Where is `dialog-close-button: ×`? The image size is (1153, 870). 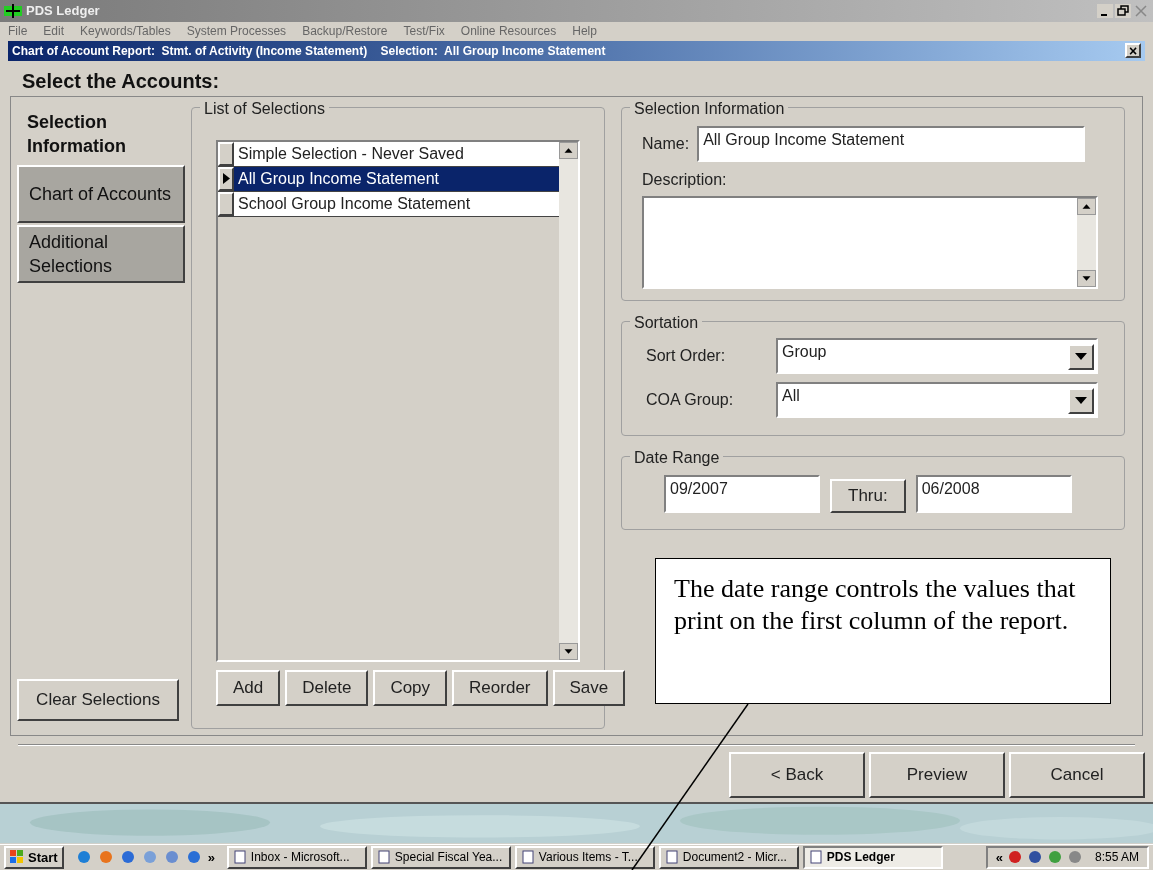
dialog-close-button: × is located at coordinates (1133, 51).